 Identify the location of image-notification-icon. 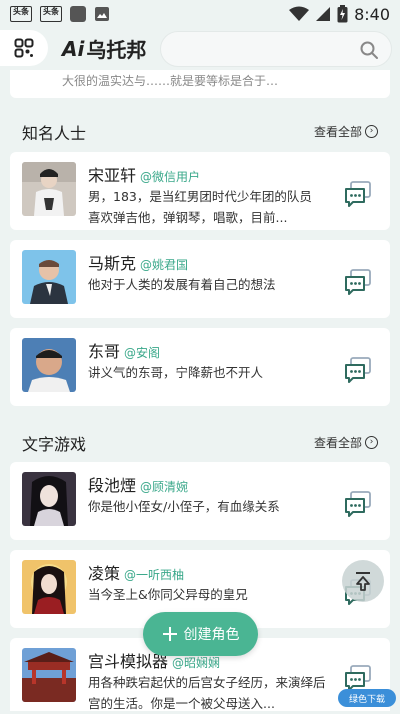
(102, 14).